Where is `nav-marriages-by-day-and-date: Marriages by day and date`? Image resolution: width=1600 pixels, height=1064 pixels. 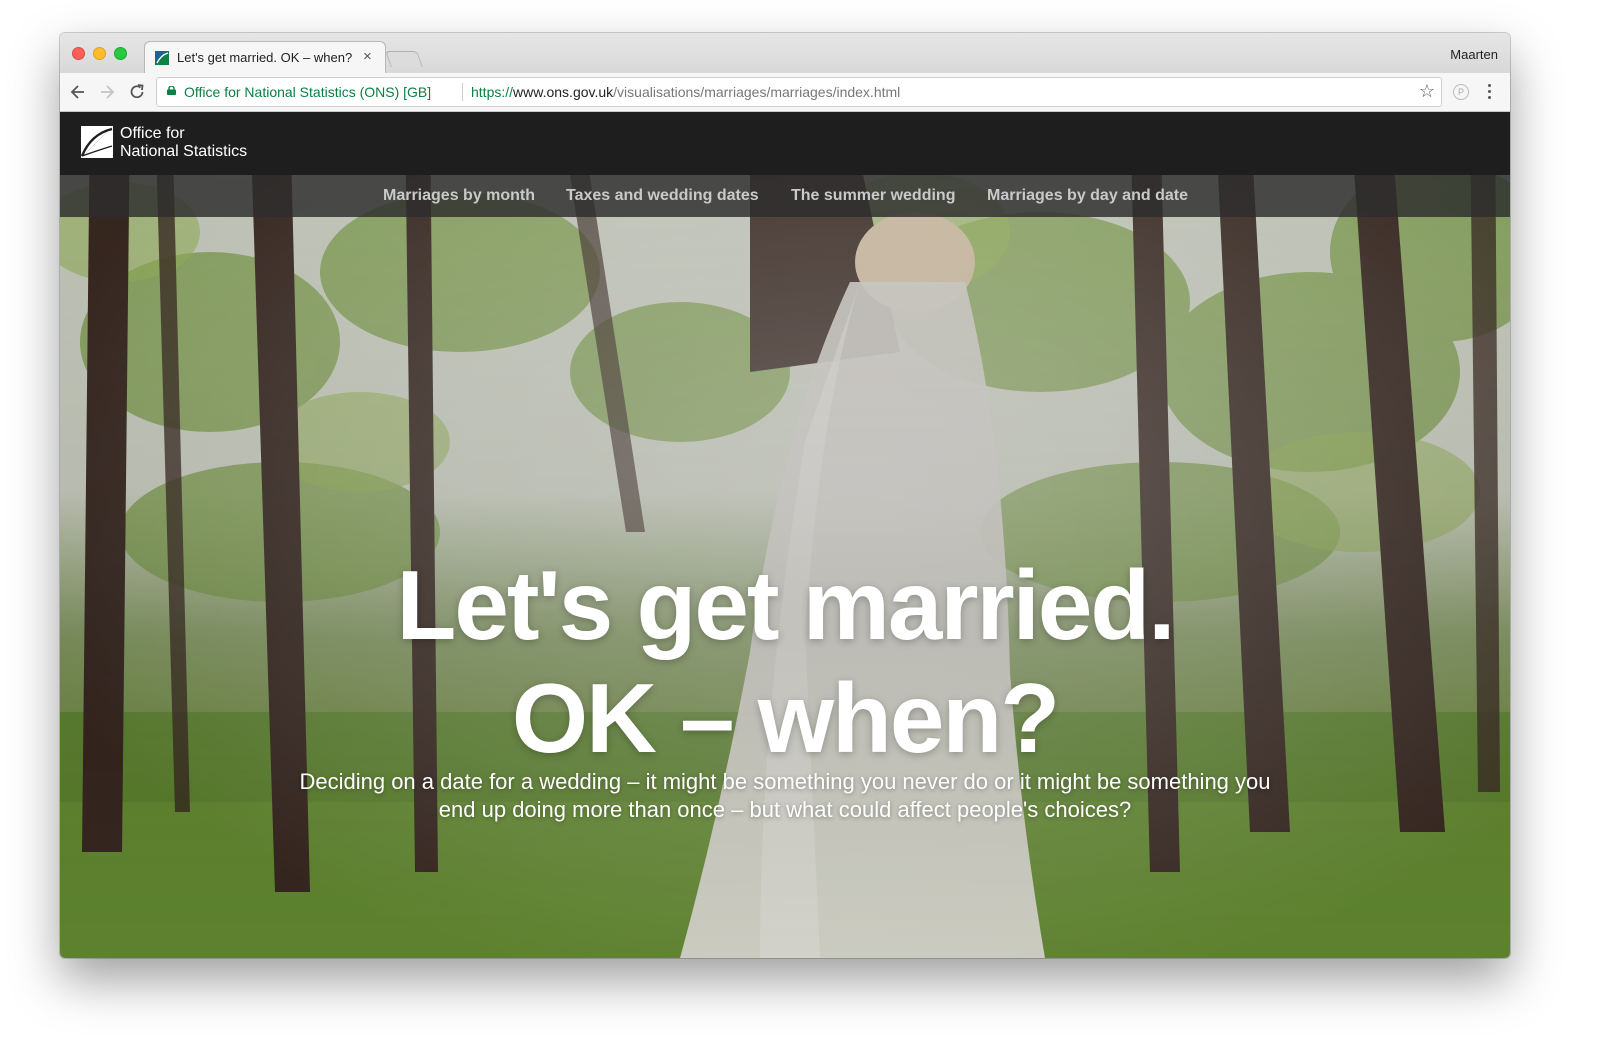
nav-marriages-by-day-and-date: Marriages by day and date is located at coordinates (1087, 196).